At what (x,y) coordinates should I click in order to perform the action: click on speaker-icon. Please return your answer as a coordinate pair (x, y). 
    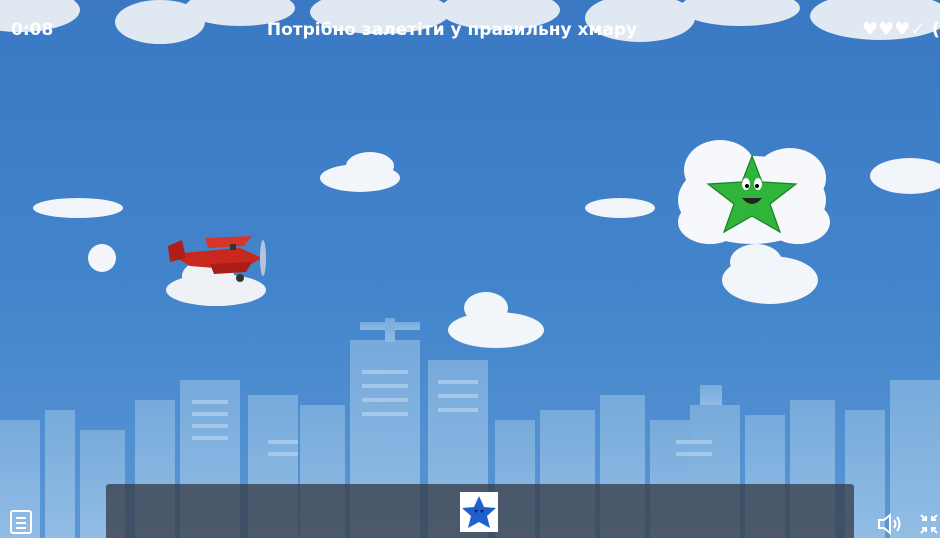
    Looking at the image, I should click on (890, 524).